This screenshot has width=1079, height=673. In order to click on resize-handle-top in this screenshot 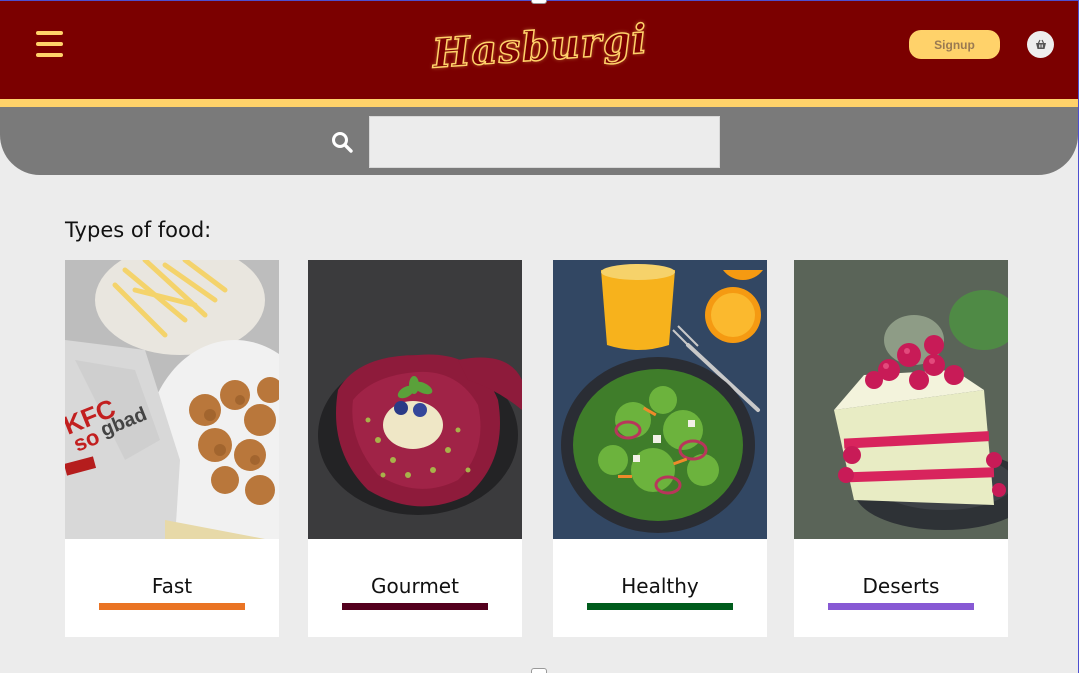, I will do `click(539, 2)`.